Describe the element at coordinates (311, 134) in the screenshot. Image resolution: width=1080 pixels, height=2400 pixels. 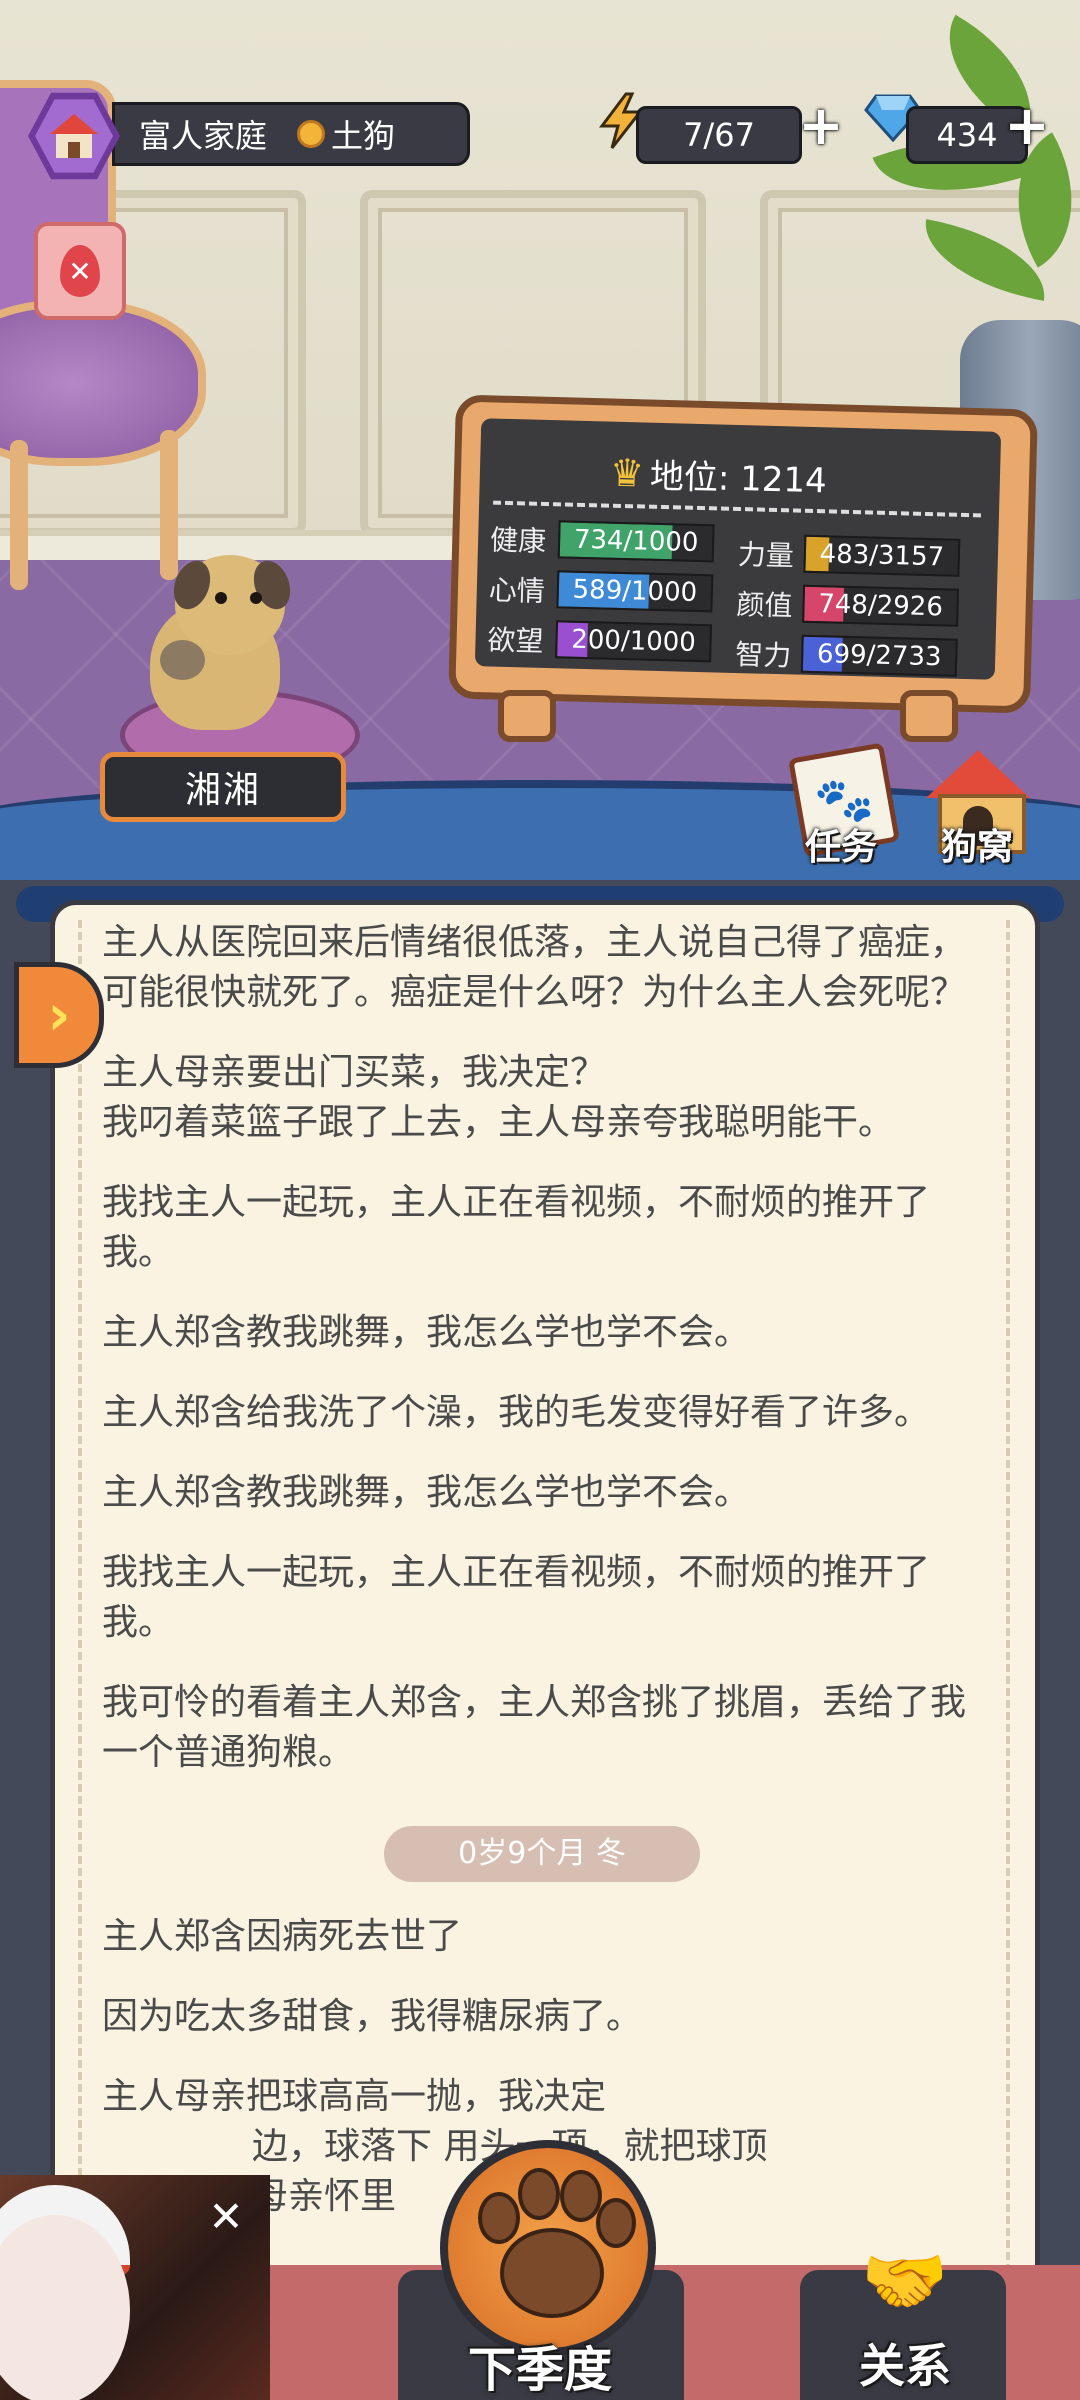
I see `medal-icon` at that location.